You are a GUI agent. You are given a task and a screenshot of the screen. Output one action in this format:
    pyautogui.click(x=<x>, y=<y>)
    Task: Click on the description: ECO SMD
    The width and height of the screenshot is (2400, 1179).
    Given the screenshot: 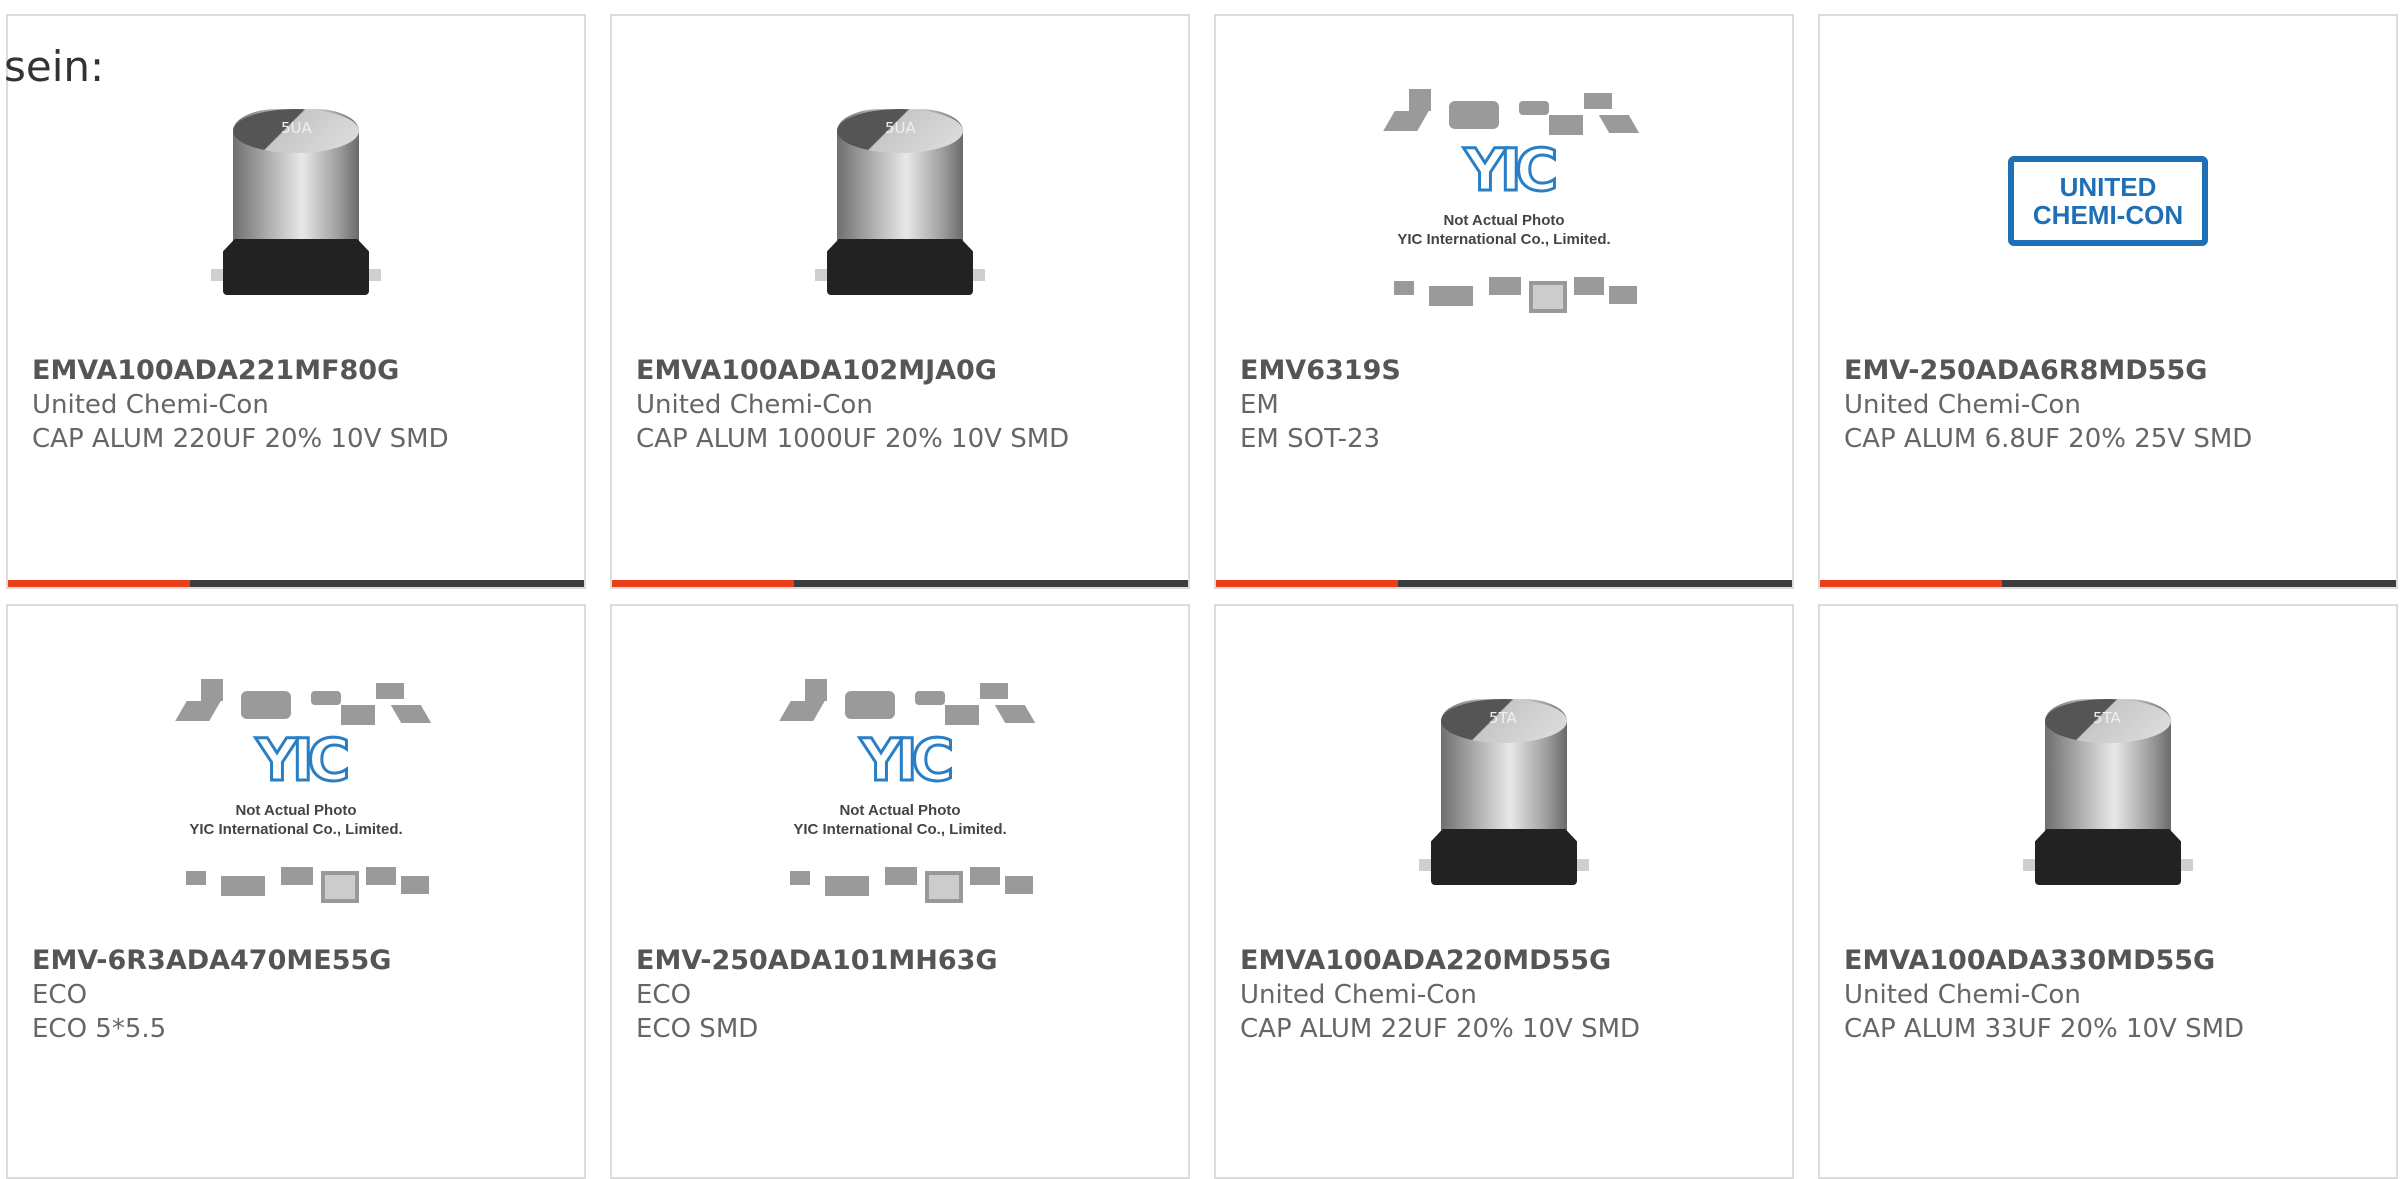 What is the action you would take?
    pyautogui.click(x=697, y=1029)
    